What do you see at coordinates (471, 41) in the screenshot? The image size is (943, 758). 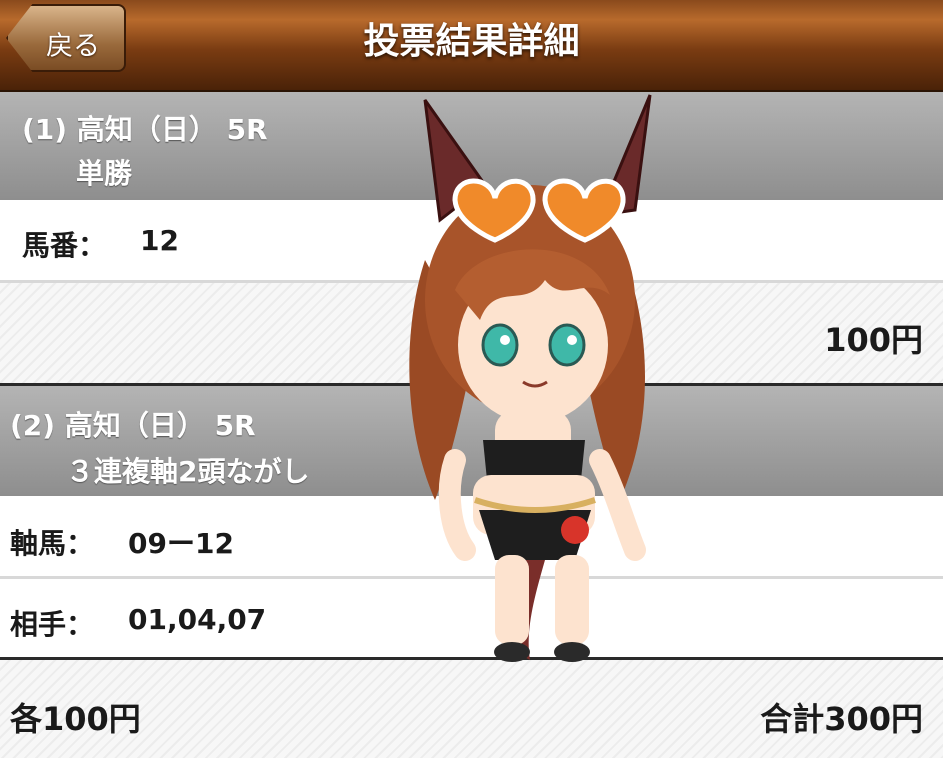 I see `page-title: 投票結果詳細` at bounding box center [471, 41].